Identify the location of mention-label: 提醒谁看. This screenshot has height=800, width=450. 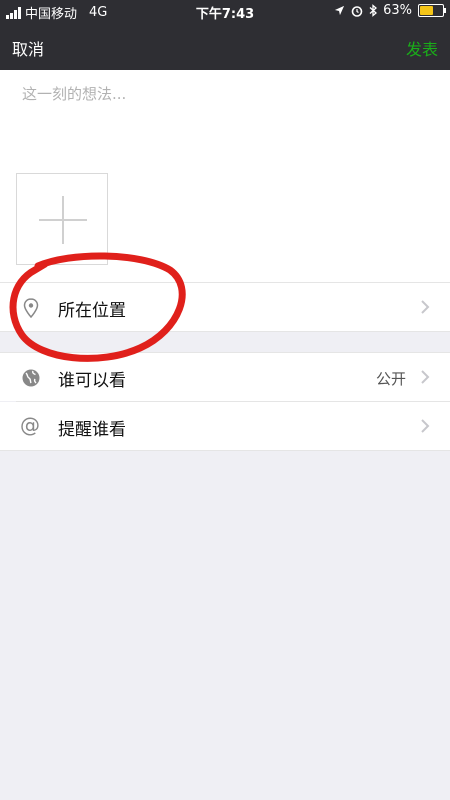
(92, 430).